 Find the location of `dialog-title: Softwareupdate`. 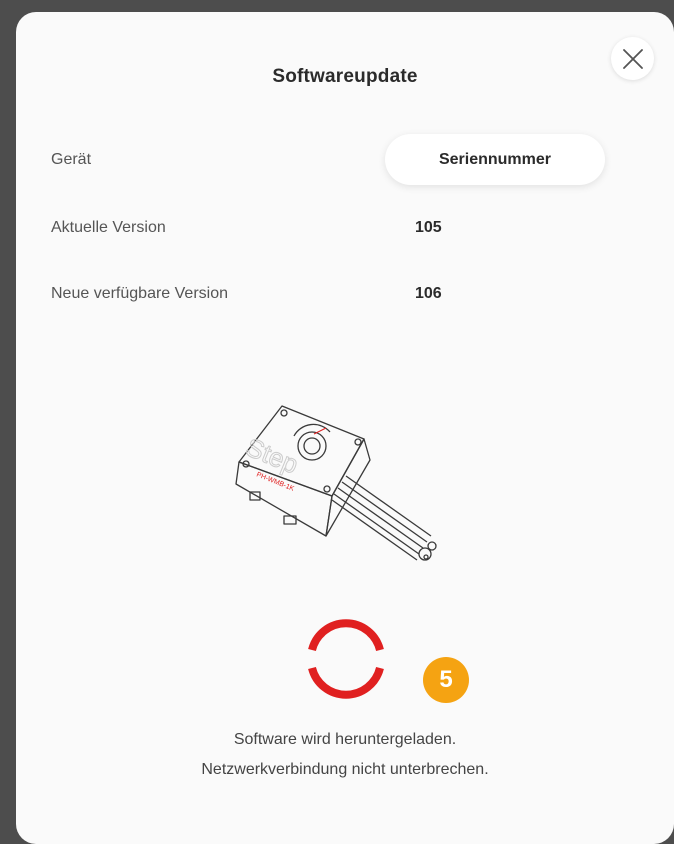

dialog-title: Softwareupdate is located at coordinates (345, 76).